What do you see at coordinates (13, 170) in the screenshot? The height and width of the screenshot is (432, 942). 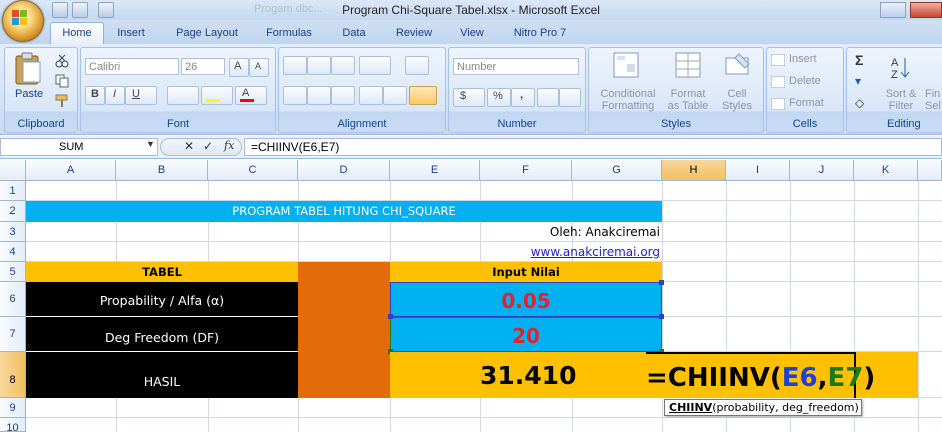 I see `select-all-corner` at bounding box center [13, 170].